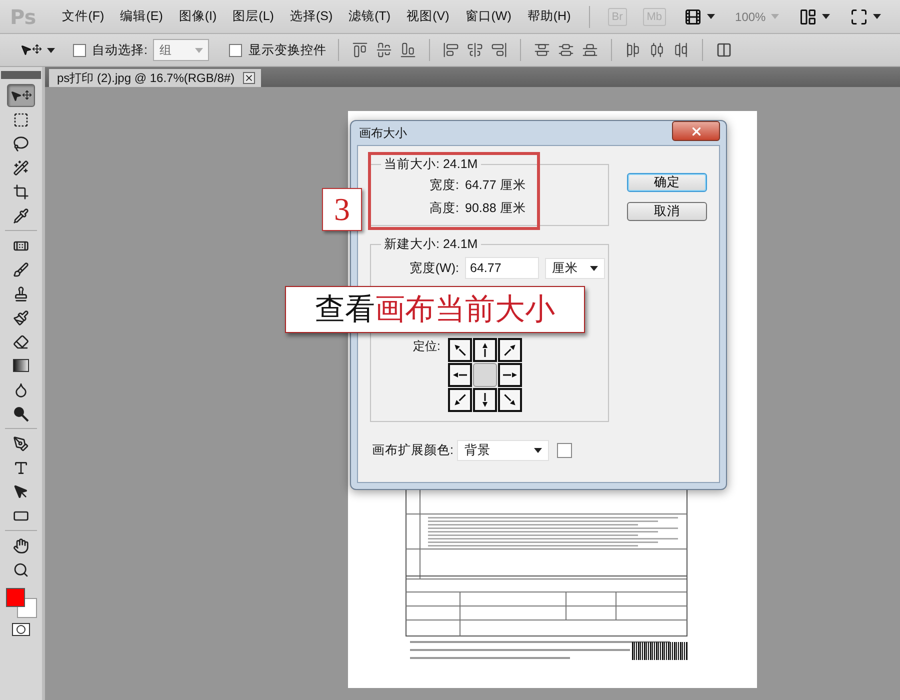  Describe the element at coordinates (311, 16) in the screenshot. I see `menu-item: 选择(S)` at that location.